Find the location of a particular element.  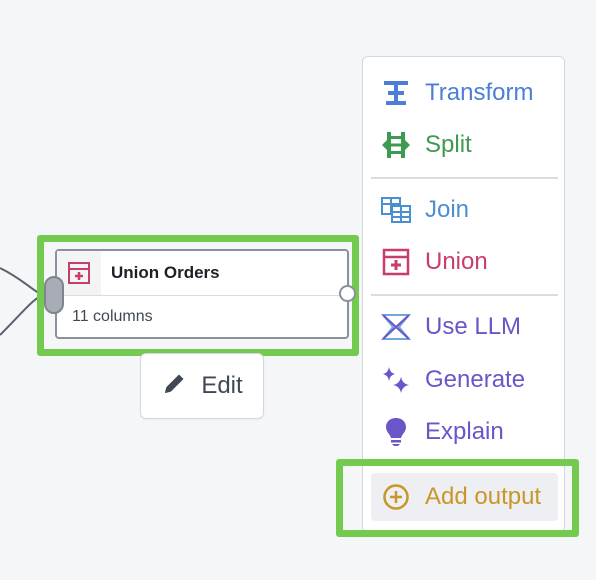

node-input-port is located at coordinates (54, 295).